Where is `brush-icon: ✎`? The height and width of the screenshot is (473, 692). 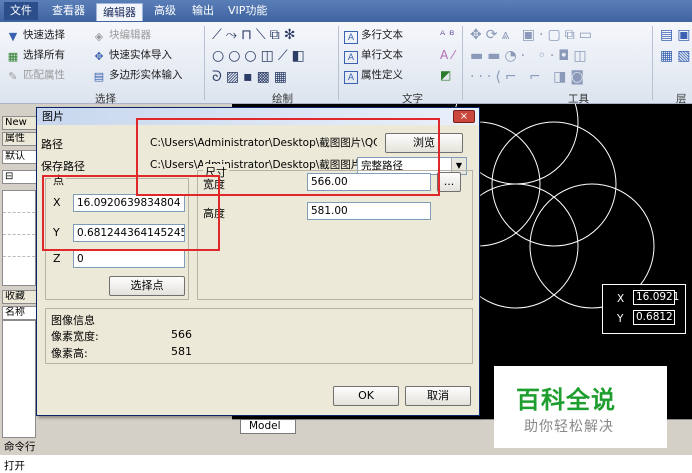 brush-icon: ✎ is located at coordinates (13, 76).